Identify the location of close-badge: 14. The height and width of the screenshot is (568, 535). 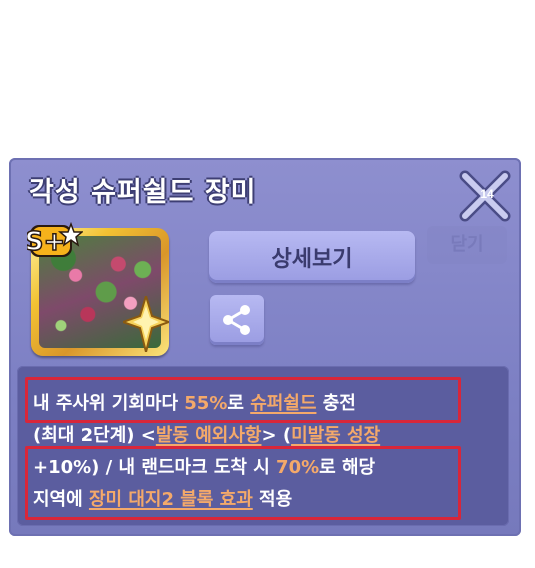
(487, 194).